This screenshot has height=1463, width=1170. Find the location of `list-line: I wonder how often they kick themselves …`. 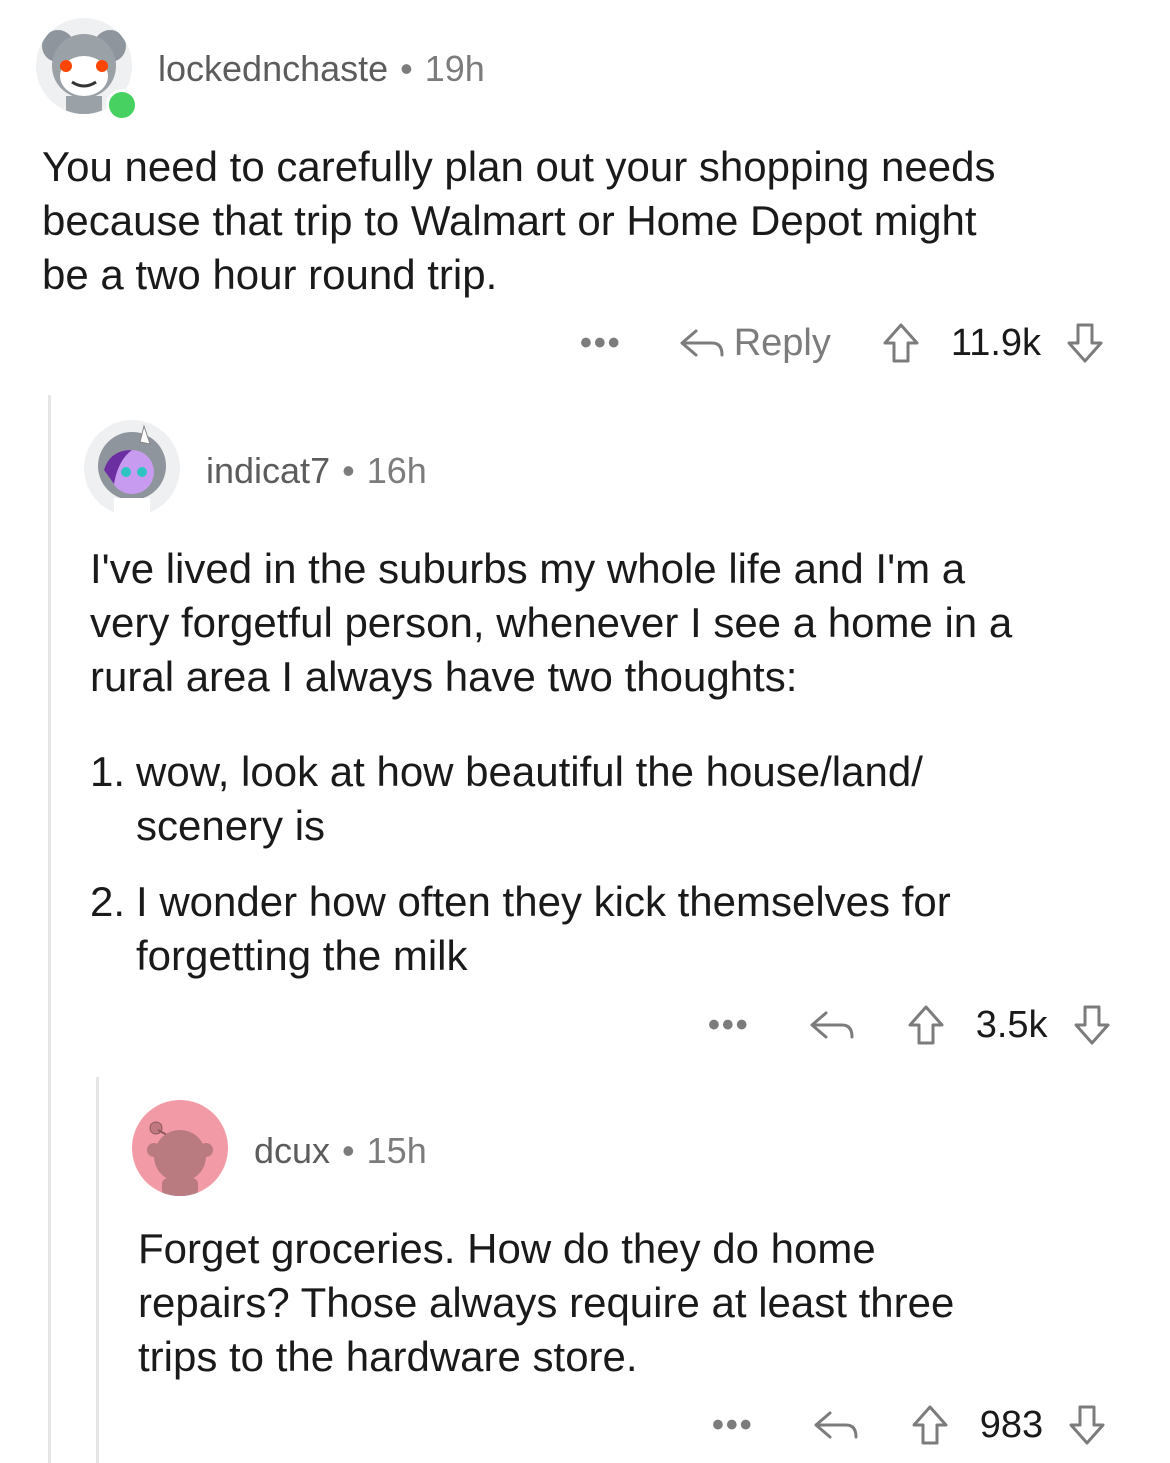

list-line: I wonder how often they kick themselves … is located at coordinates (543, 901).